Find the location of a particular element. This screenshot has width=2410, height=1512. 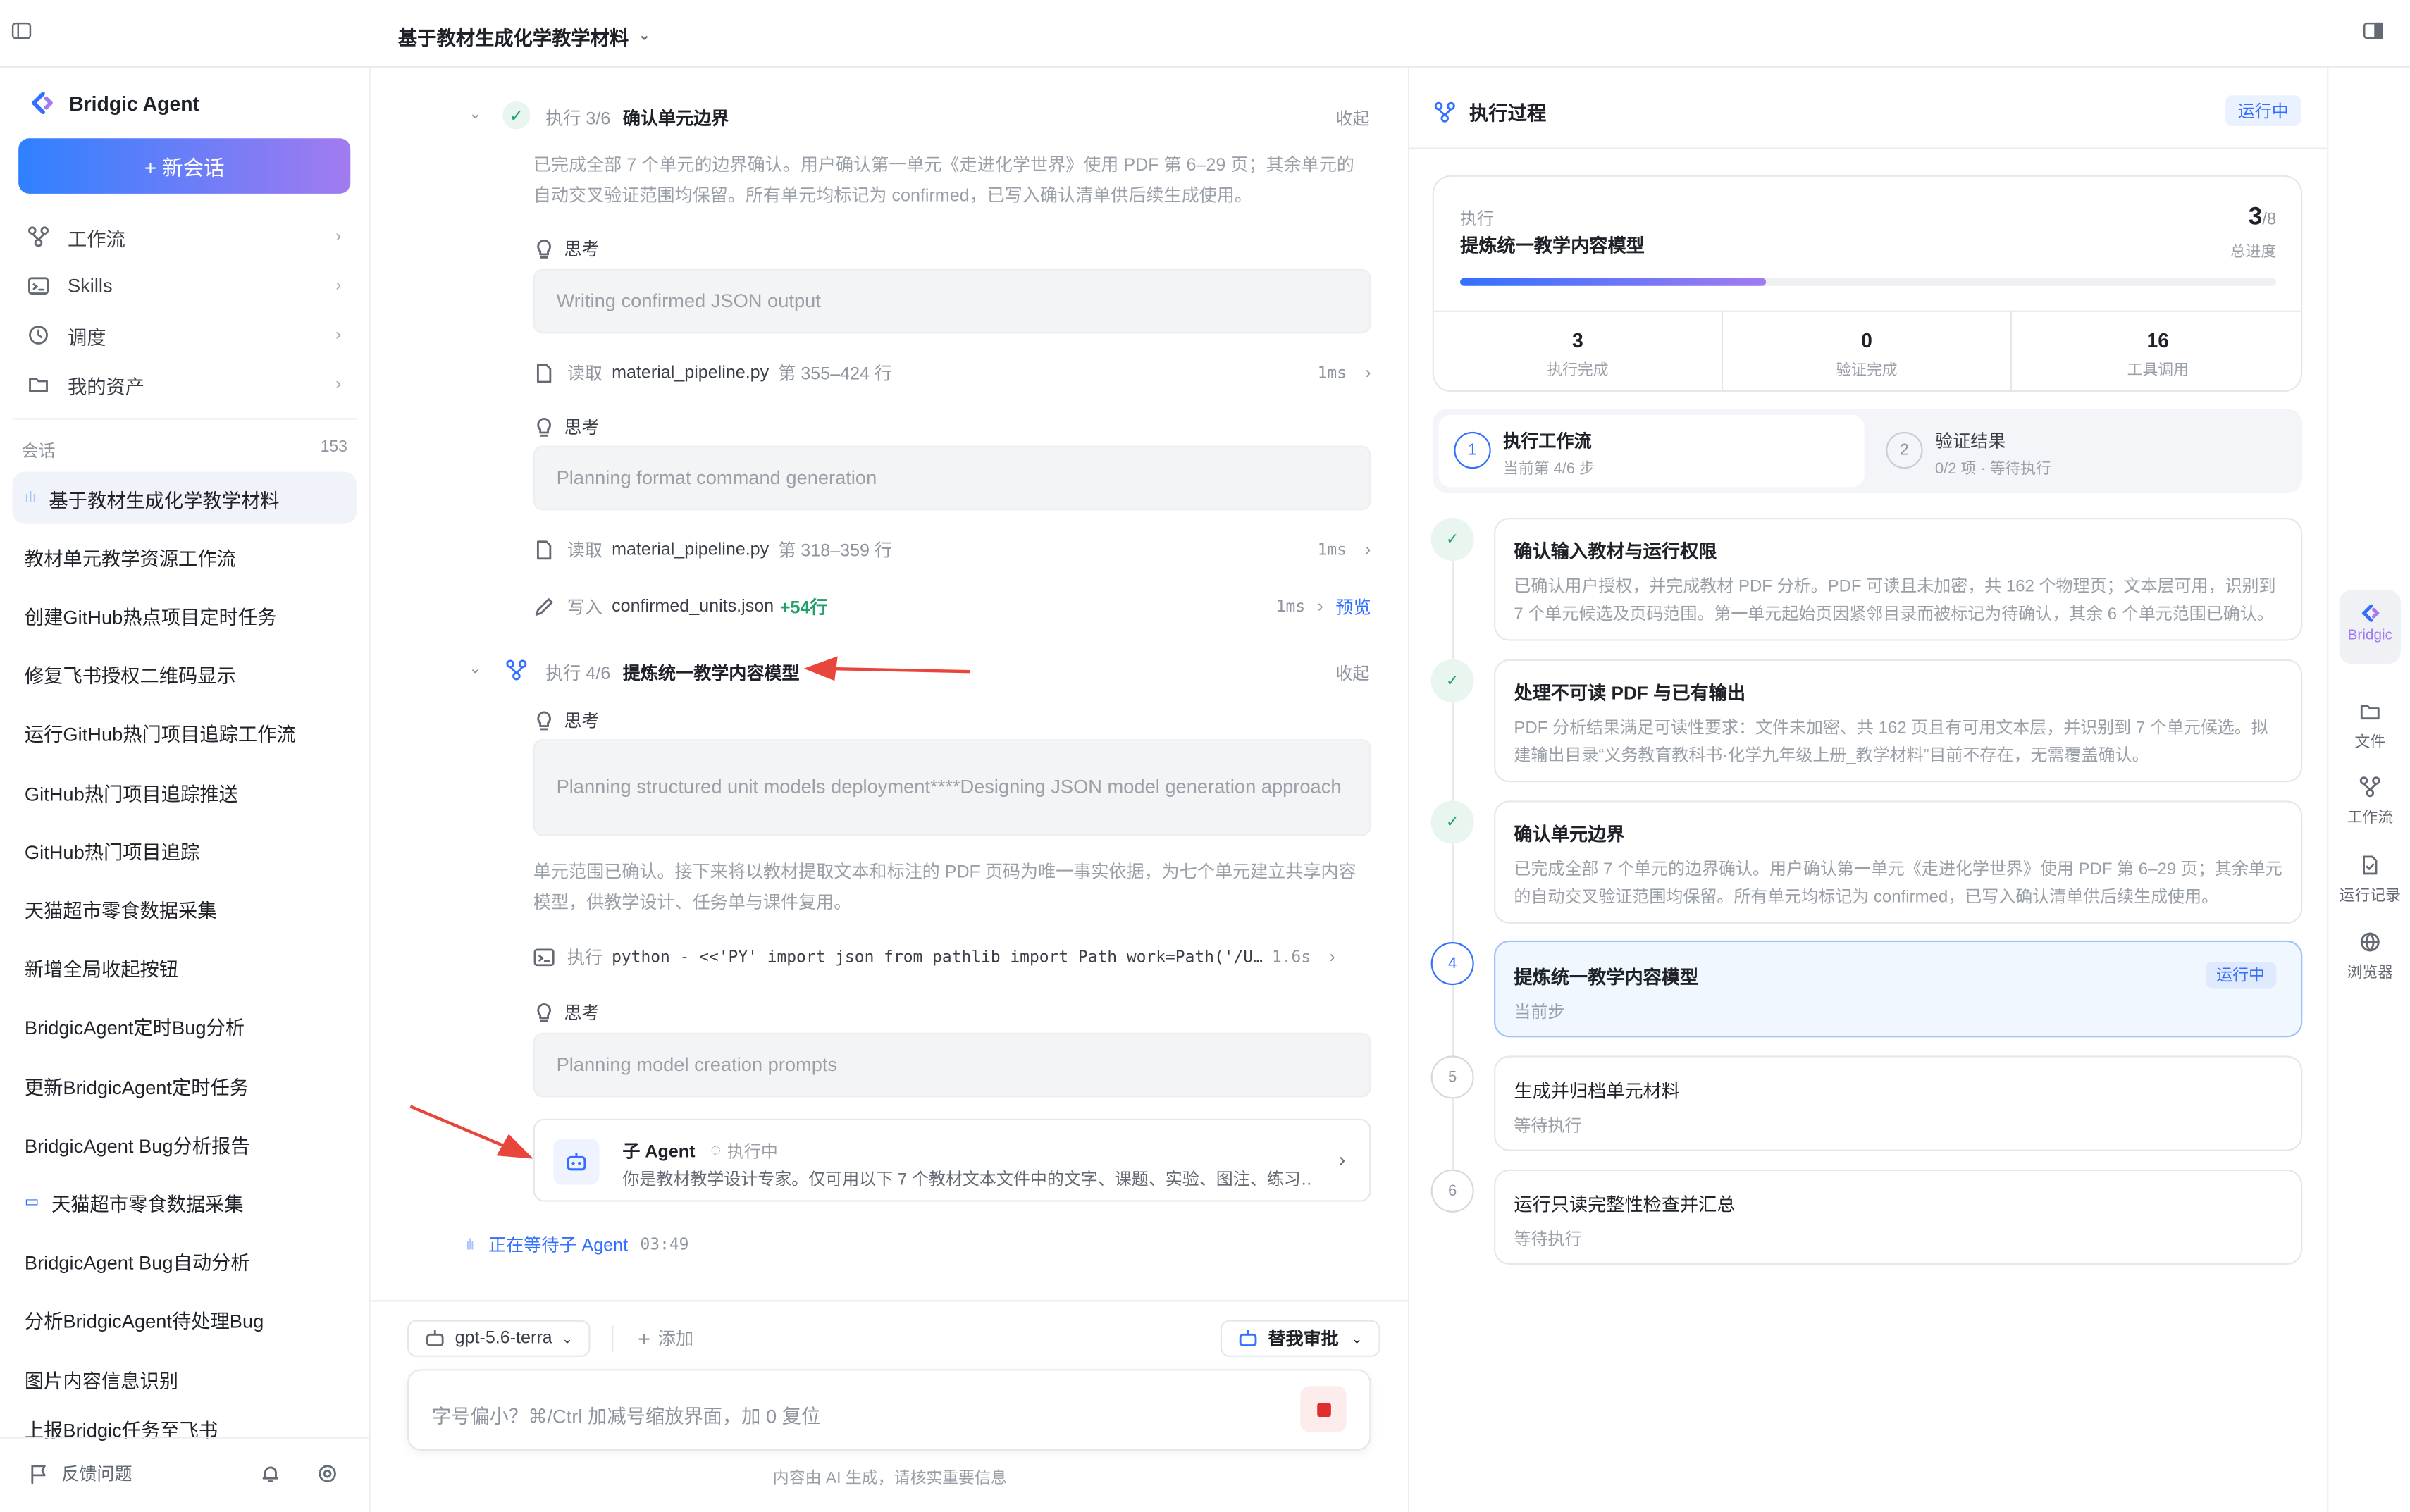

conversation-title: 分析BridgicAgent待处理Bug is located at coordinates (144, 1322).